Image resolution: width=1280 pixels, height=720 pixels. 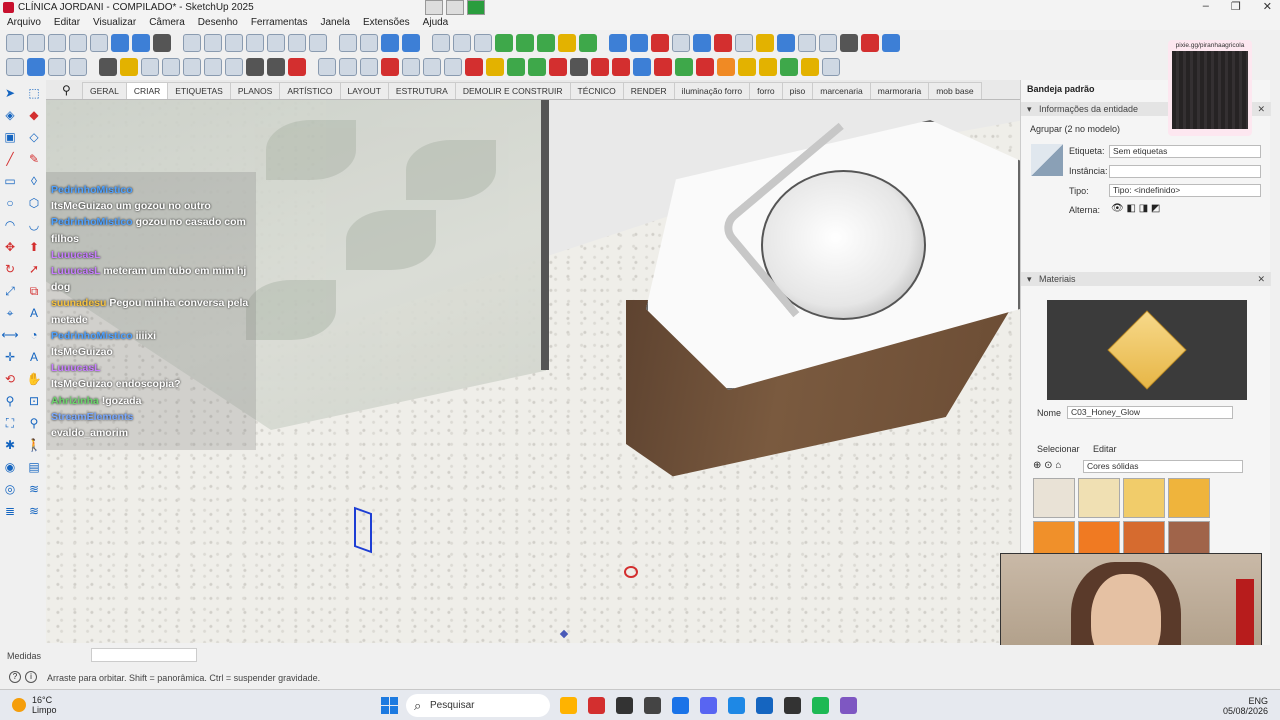 I want to click on tag-icon: ◇, so click(x=34, y=137).